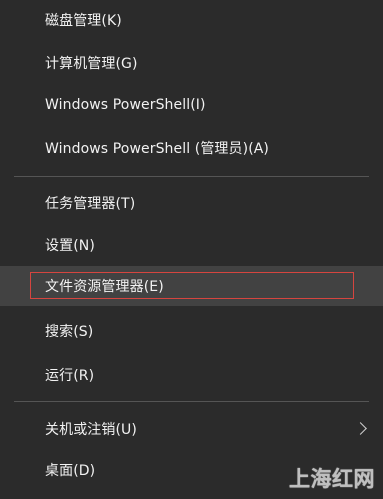  I want to click on menu-item-windows-powershell: Windows PowerShell(I), so click(191, 105).